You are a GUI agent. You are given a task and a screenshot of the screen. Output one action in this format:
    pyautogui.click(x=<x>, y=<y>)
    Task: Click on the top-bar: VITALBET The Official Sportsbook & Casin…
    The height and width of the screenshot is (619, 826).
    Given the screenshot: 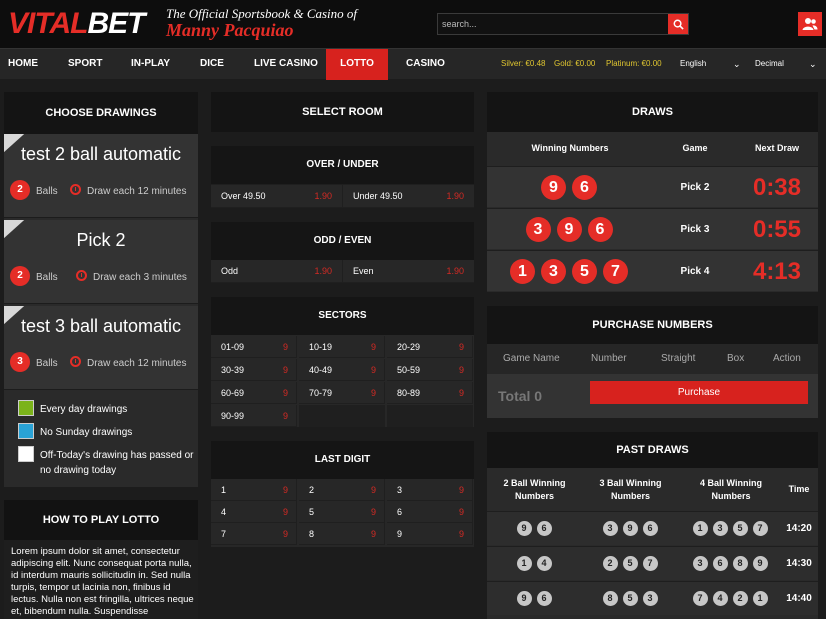 What is the action you would take?
    pyautogui.click(x=413, y=24)
    